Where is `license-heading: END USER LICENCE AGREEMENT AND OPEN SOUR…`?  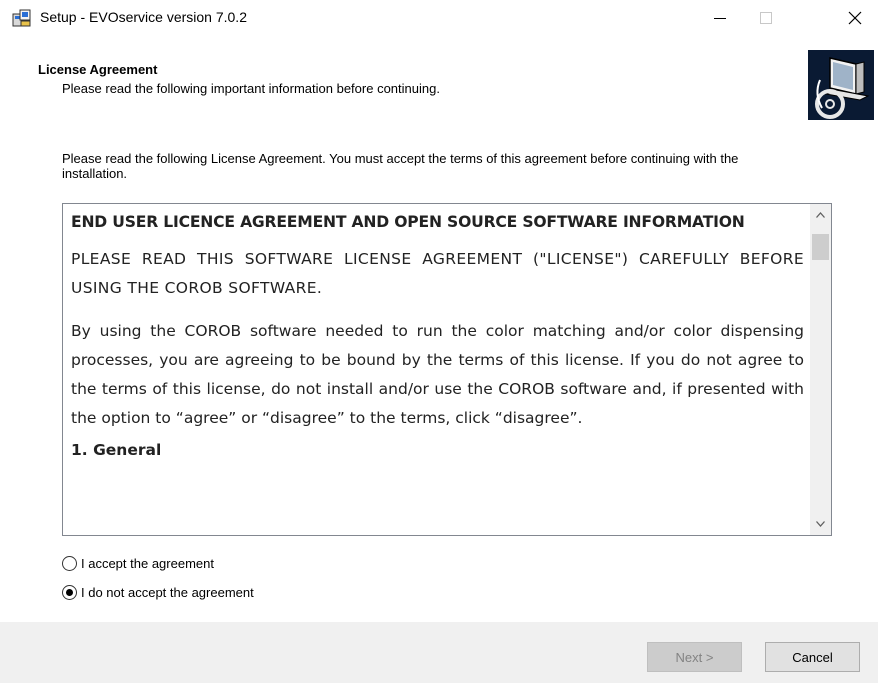
license-heading: END USER LICENCE AGREEMENT AND OPEN SOUR… is located at coordinates (408, 222).